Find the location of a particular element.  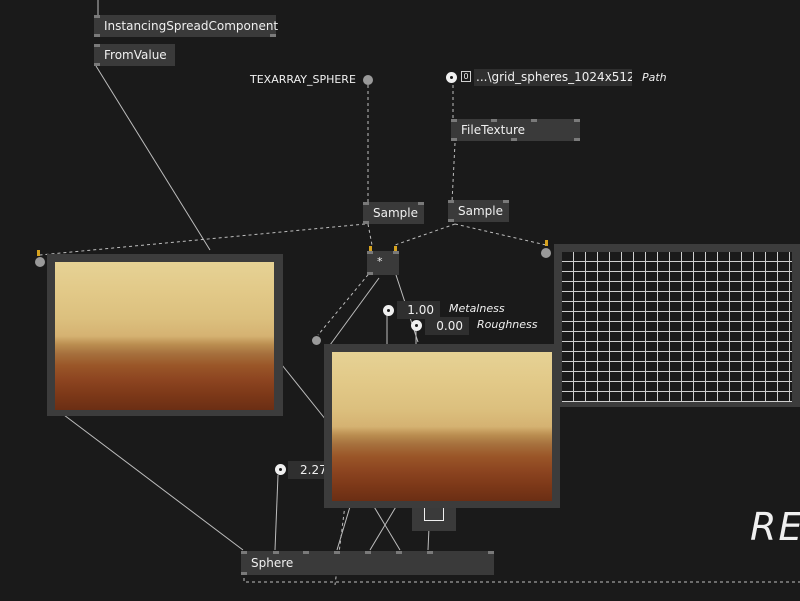

wire-size-to-sphere is located at coordinates (276, 512).